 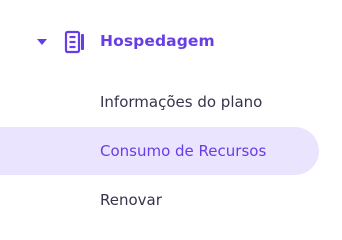 What do you see at coordinates (183, 151) in the screenshot?
I see `sidebar-item-label: Consumo de Recursos` at bounding box center [183, 151].